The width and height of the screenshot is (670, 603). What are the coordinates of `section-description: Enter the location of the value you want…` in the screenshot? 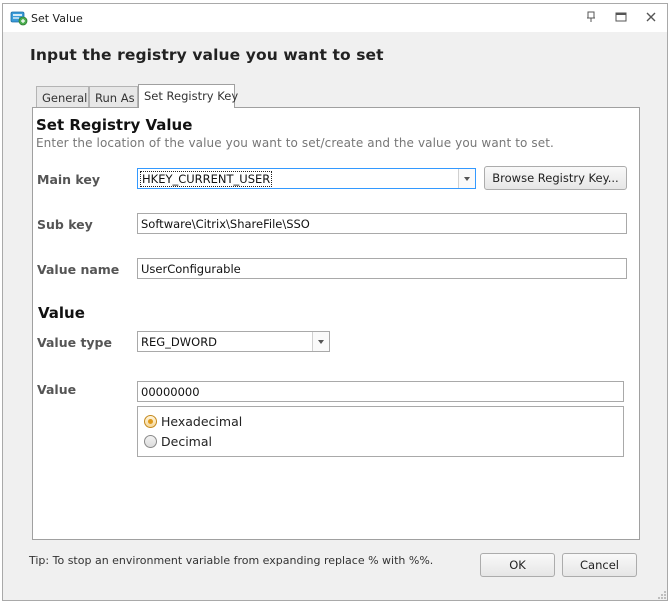 It's located at (295, 143).